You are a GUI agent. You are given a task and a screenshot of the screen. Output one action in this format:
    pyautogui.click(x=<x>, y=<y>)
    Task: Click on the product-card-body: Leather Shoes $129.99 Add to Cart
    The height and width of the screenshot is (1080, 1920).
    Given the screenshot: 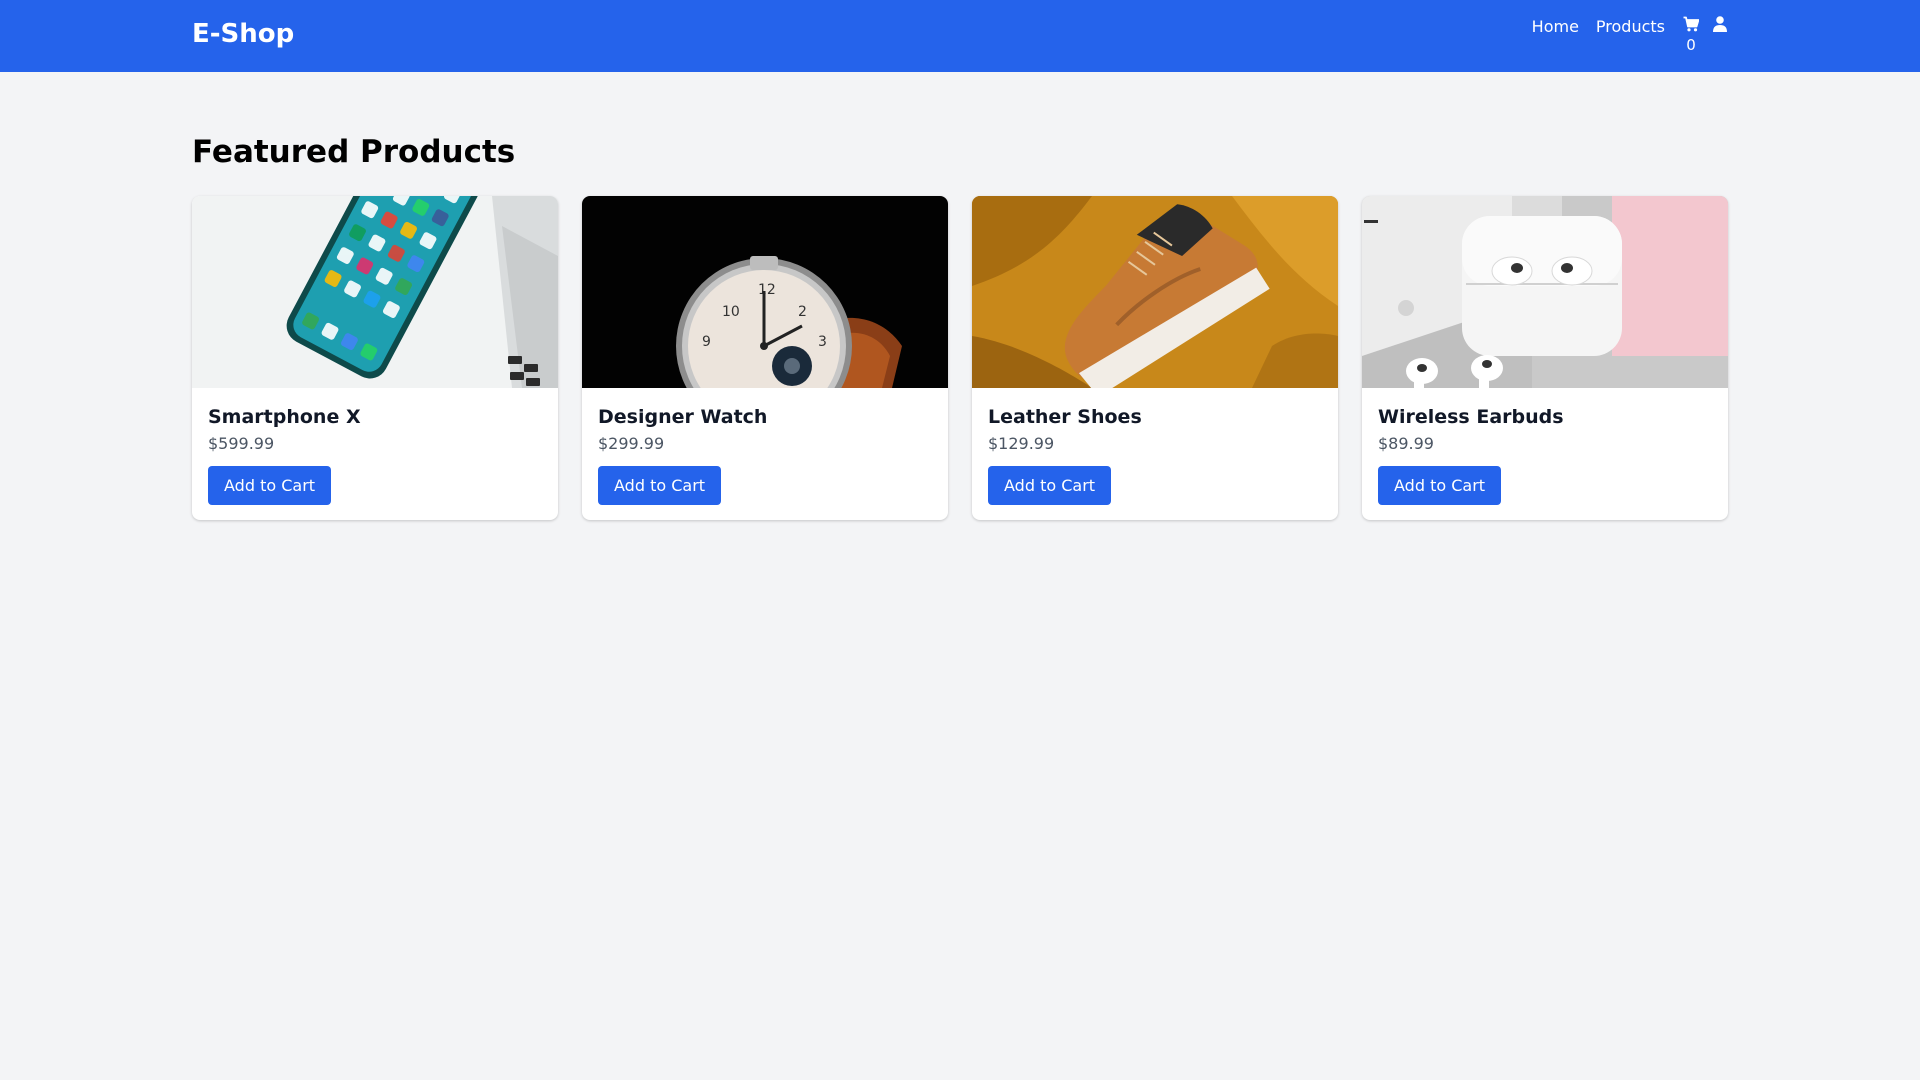 What is the action you would take?
    pyautogui.click(x=1155, y=446)
    